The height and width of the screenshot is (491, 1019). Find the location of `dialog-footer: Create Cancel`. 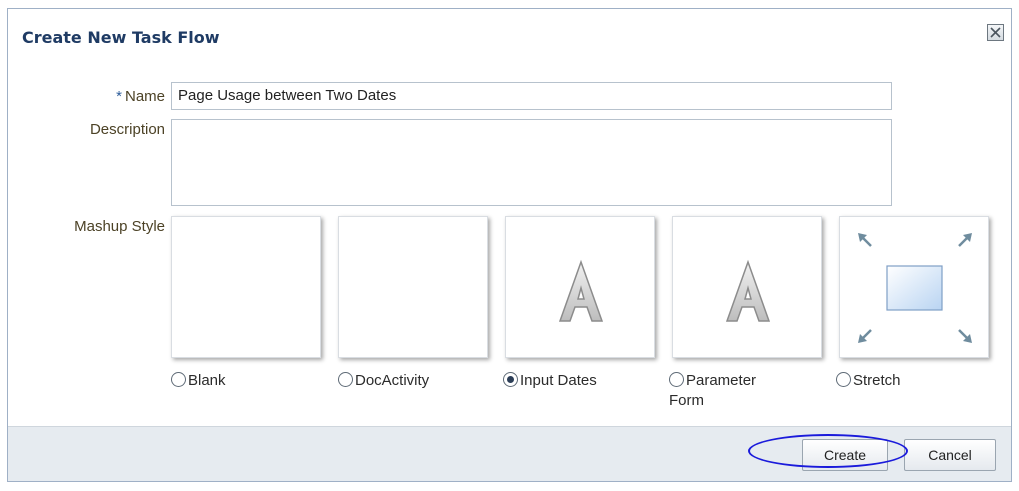

dialog-footer: Create Cancel is located at coordinates (509, 453).